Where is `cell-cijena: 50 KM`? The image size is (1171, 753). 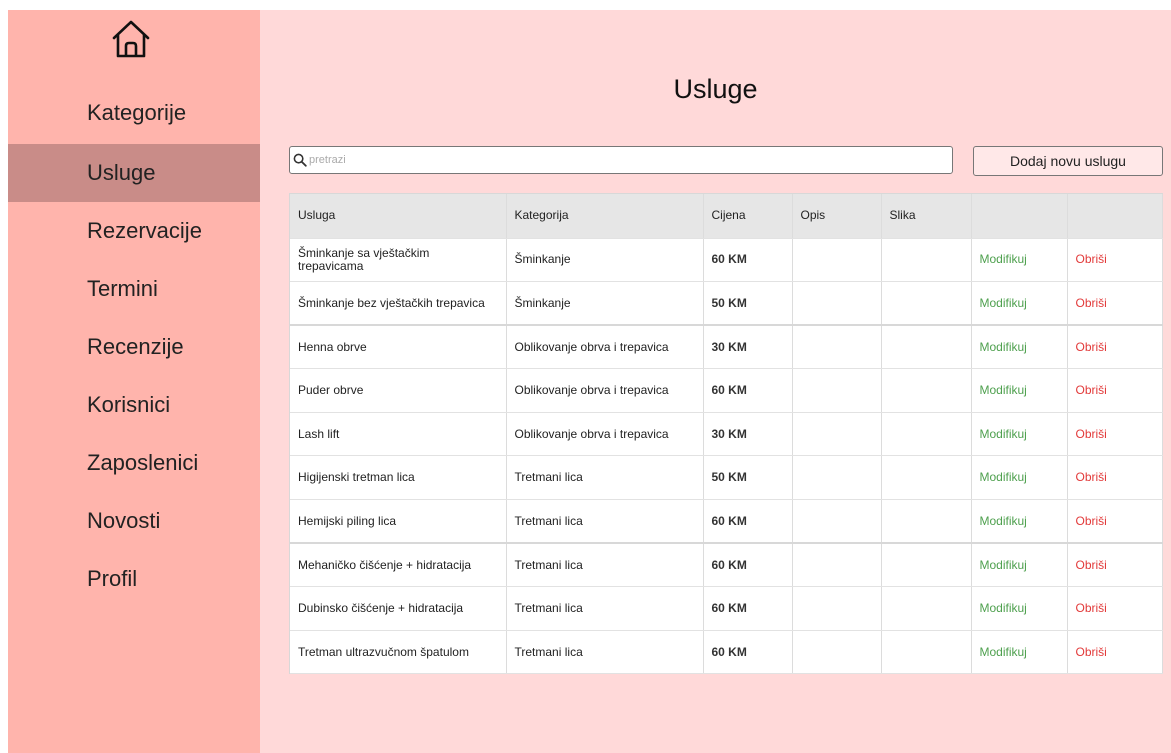 cell-cijena: 50 KM is located at coordinates (748, 304).